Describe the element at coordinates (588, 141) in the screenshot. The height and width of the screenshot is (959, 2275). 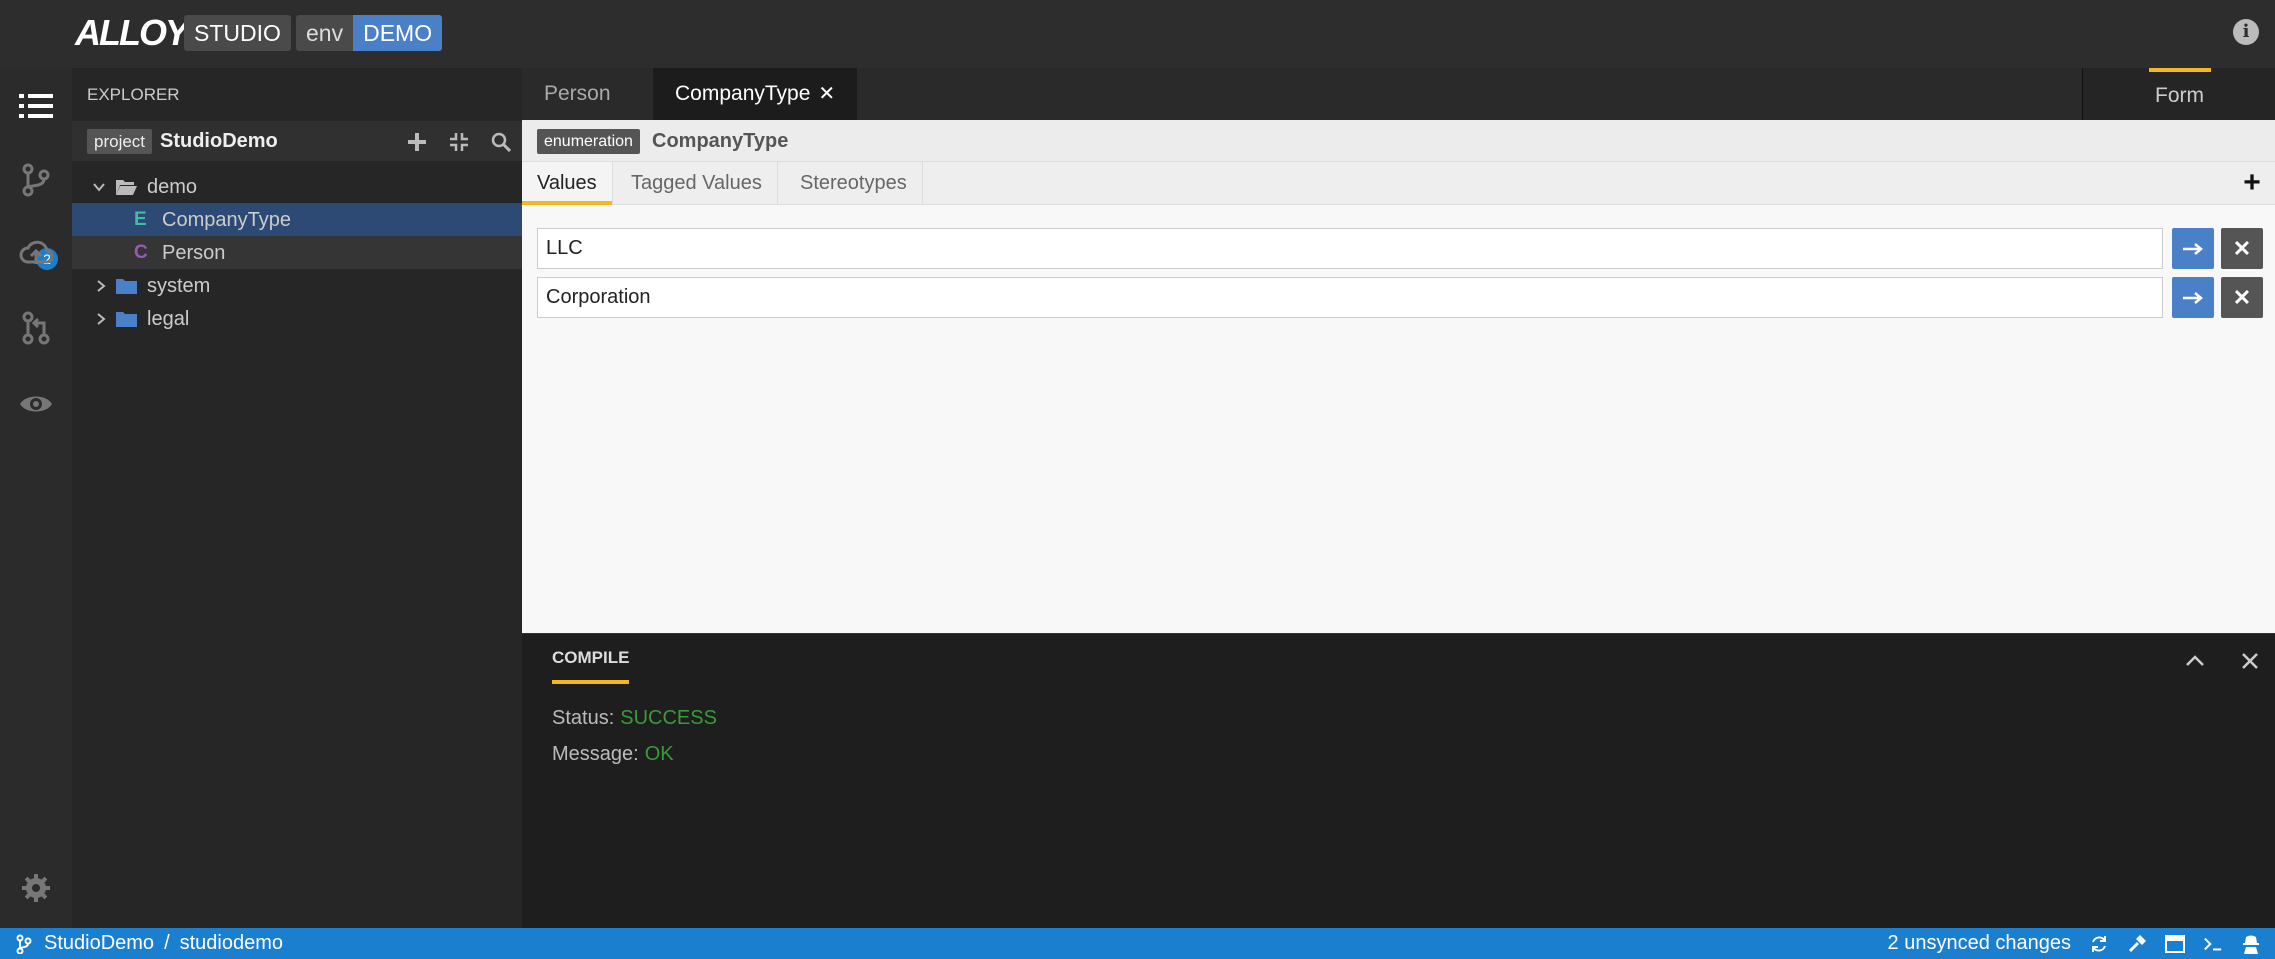
I see `element-type-badge: enumeration` at that location.